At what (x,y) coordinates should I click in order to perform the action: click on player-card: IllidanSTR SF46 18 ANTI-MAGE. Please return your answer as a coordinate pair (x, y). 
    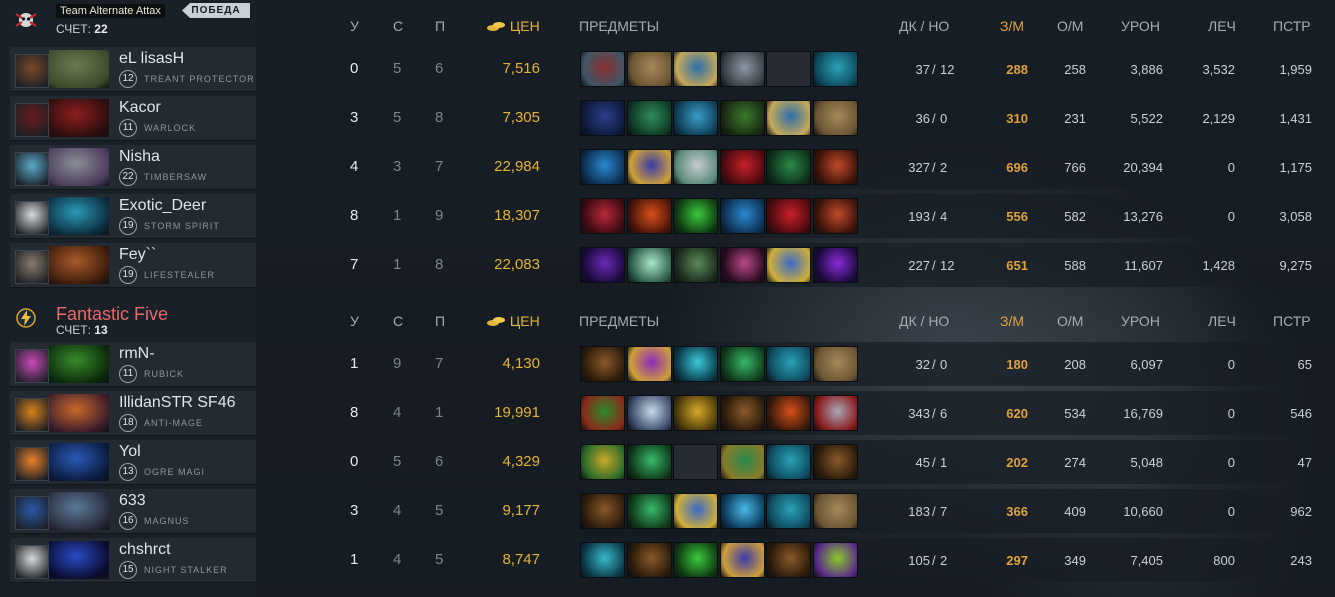
    Looking at the image, I should click on (133, 413).